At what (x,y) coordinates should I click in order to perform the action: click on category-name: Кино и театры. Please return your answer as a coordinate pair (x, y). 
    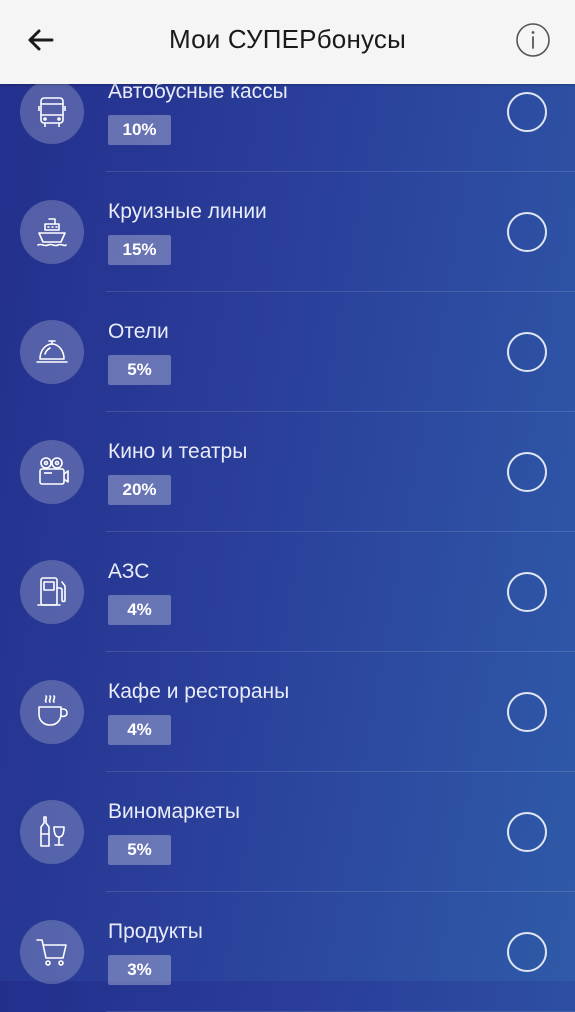
    Looking at the image, I should click on (178, 451).